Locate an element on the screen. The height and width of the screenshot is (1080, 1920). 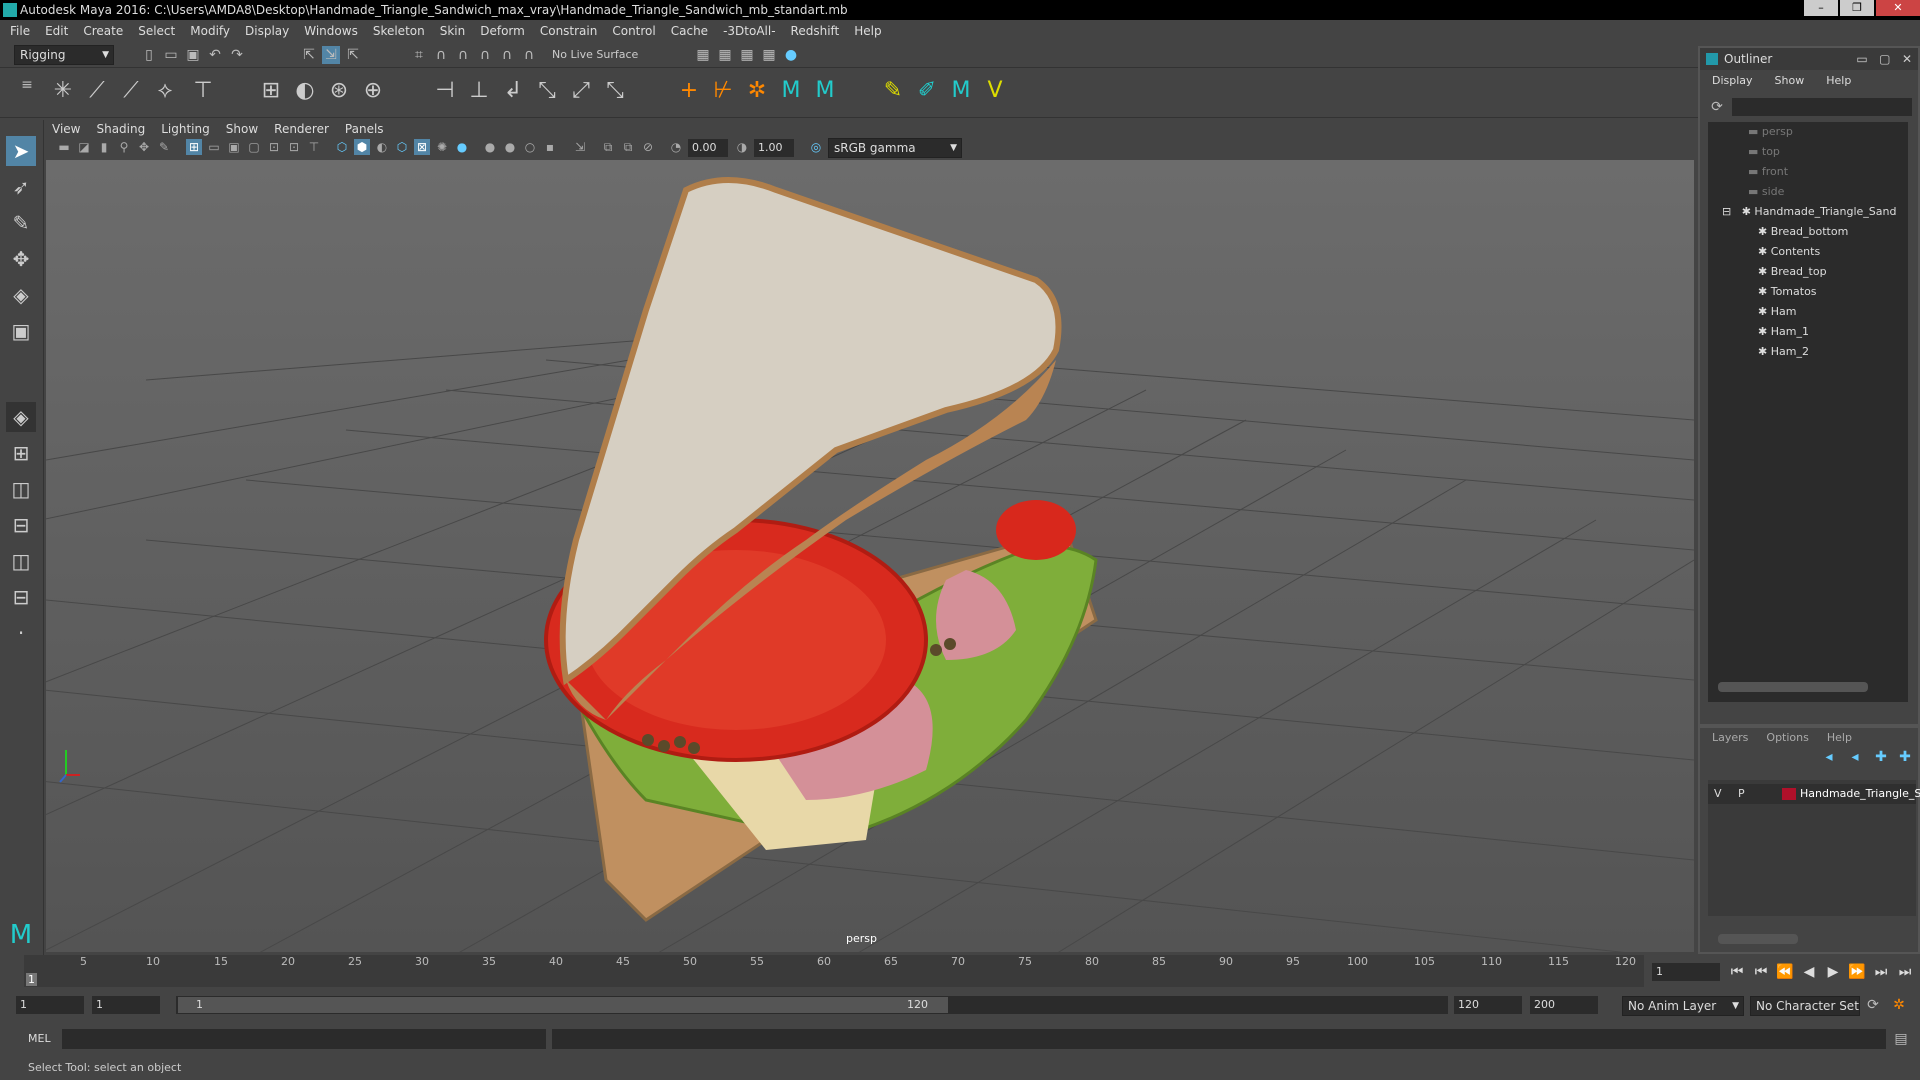
paint-weights-icon: ✎ is located at coordinates (893, 91).